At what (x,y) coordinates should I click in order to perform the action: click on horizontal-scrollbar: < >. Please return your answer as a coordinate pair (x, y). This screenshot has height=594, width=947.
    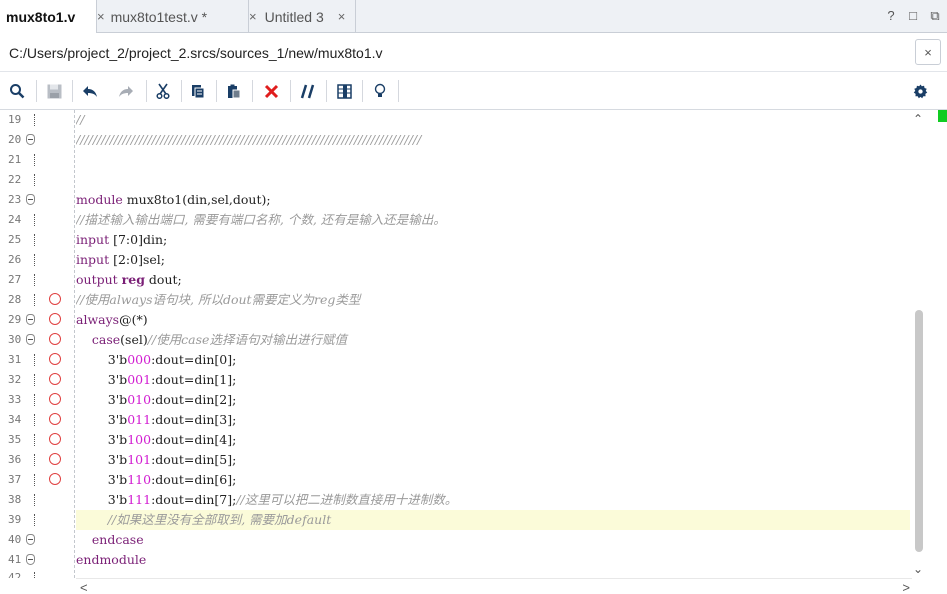
    Looking at the image, I should click on (494, 586).